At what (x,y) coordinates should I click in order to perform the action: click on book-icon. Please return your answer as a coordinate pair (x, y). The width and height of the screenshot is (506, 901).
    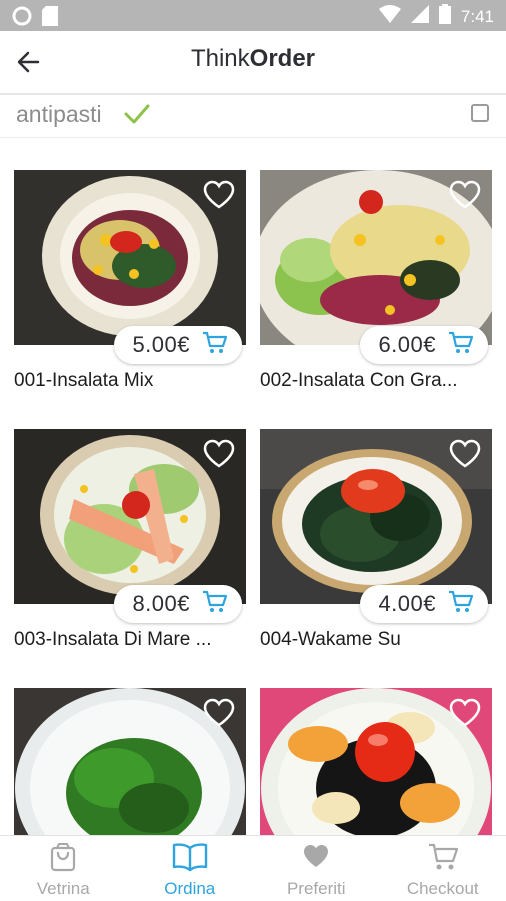
    Looking at the image, I should click on (190, 860).